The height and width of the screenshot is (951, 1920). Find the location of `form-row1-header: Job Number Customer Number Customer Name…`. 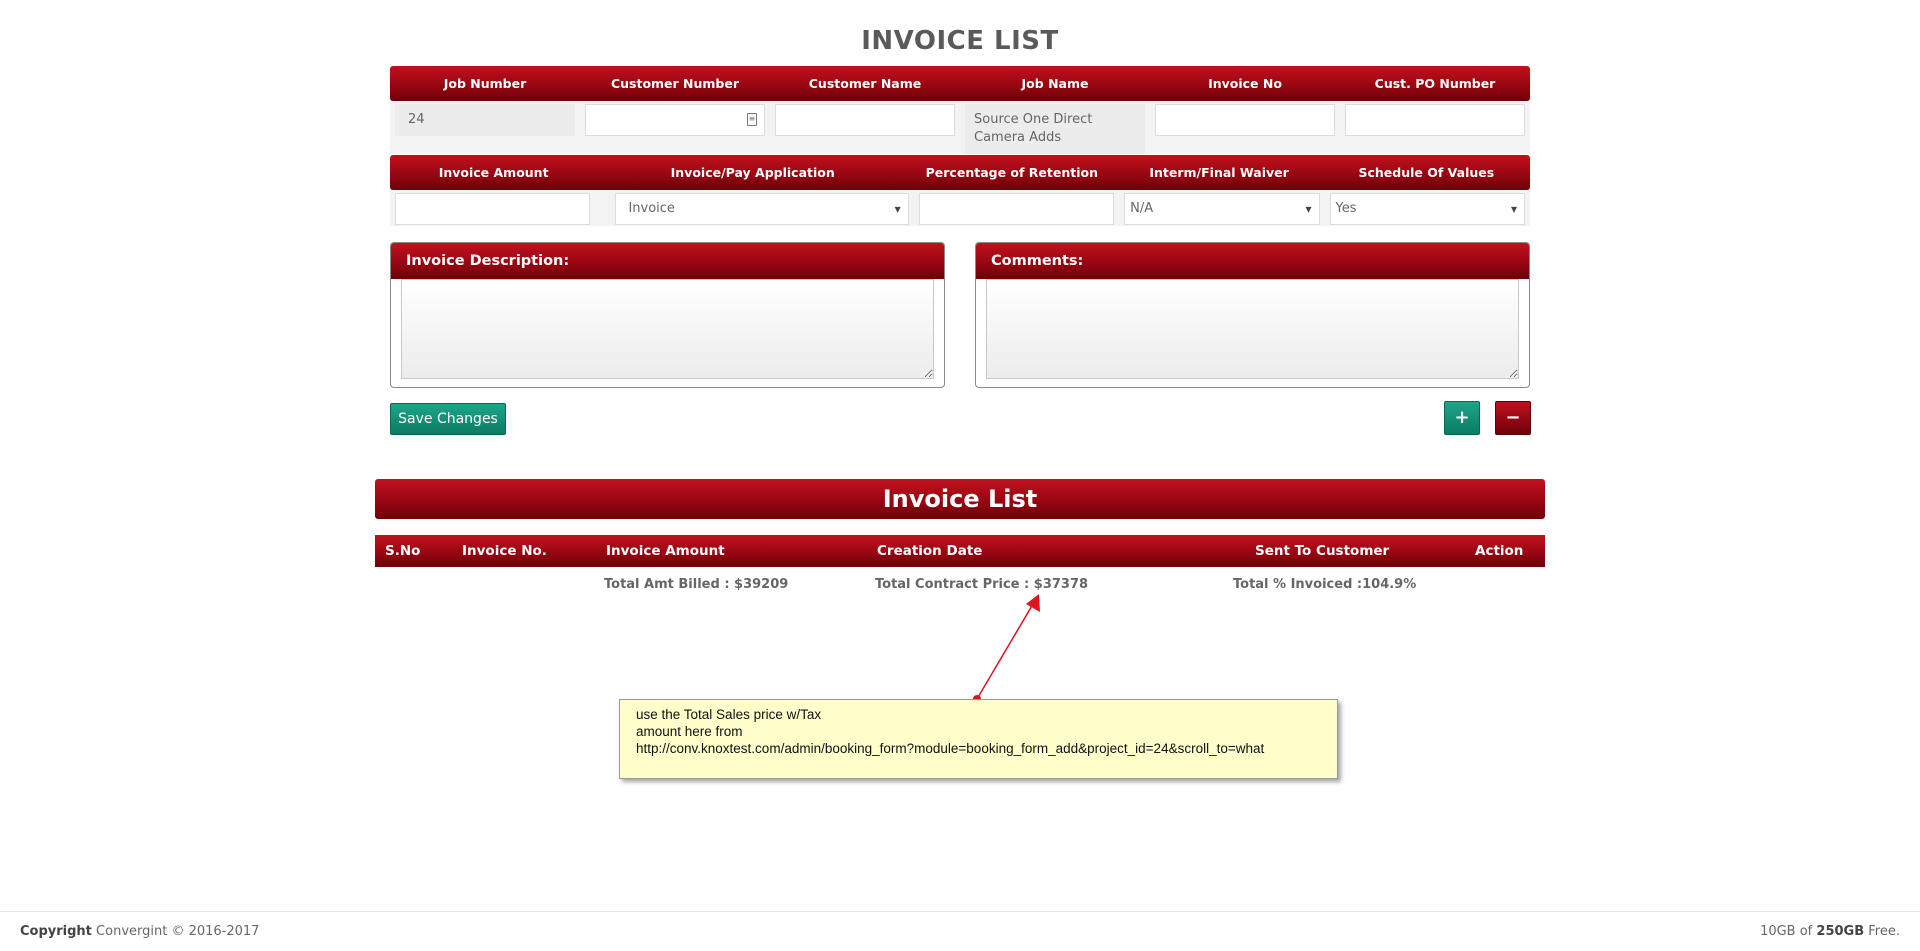

form-row1-header: Job Number Customer Number Customer Name… is located at coordinates (960, 83).